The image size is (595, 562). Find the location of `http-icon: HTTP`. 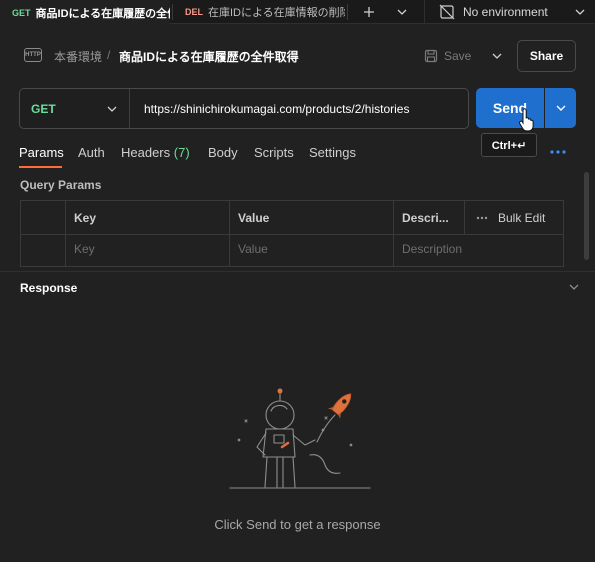

http-icon: HTTP is located at coordinates (33, 55).